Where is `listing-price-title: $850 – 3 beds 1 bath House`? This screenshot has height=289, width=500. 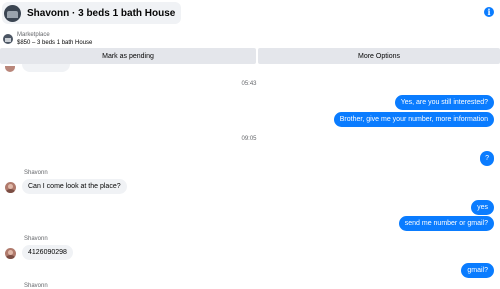 listing-price-title: $850 – 3 beds 1 bath House is located at coordinates (55, 43).